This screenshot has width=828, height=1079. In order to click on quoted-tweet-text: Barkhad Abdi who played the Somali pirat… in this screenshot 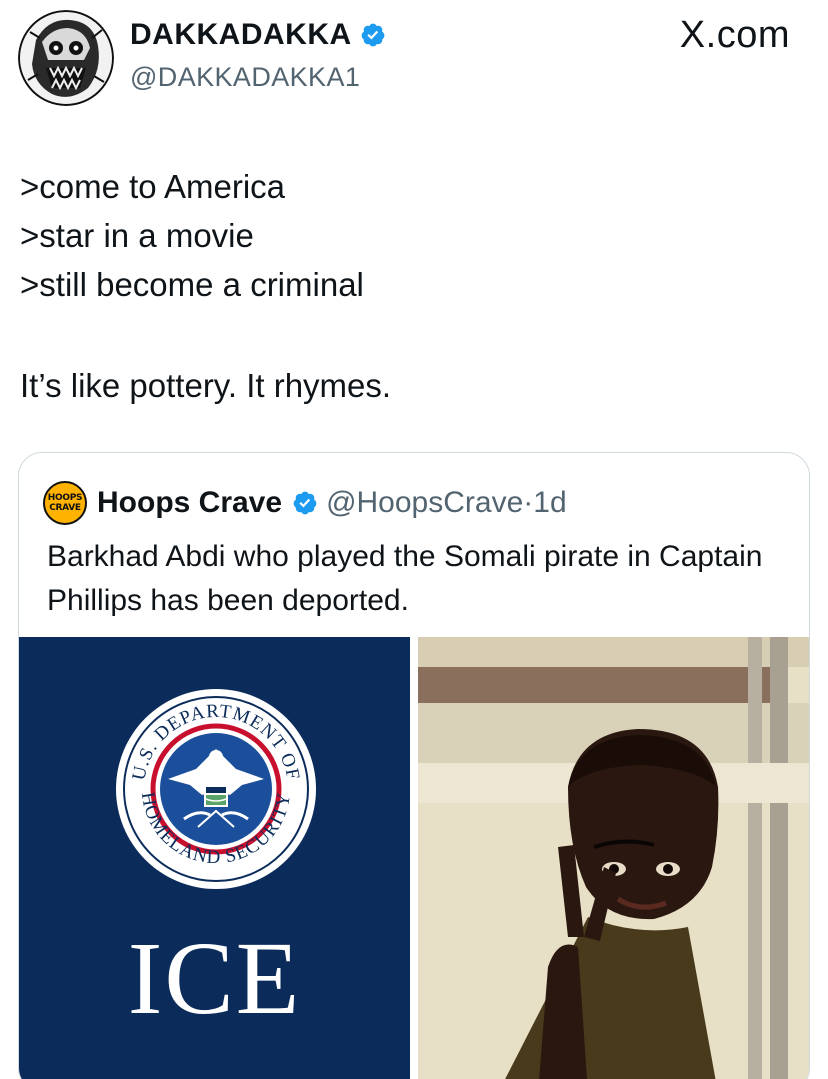, I will do `click(405, 578)`.